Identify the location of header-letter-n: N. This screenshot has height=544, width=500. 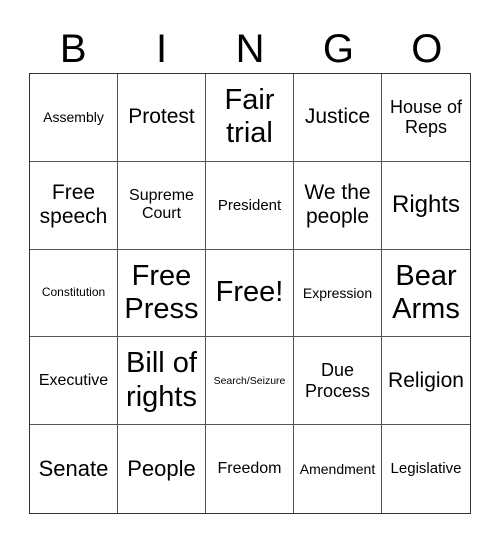
(250, 49).